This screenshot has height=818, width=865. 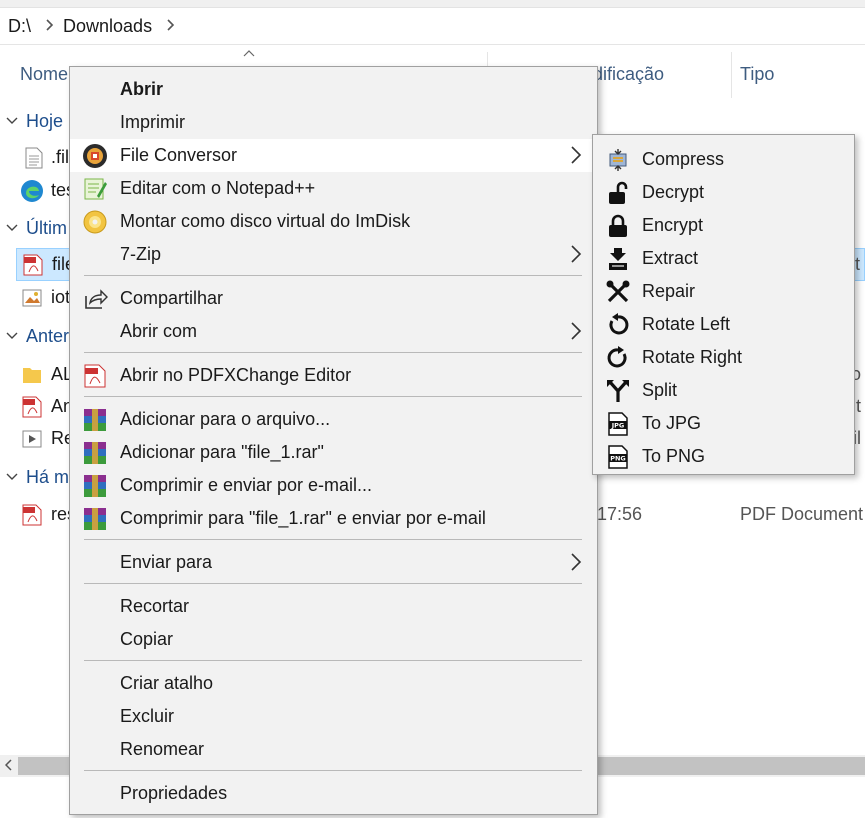 What do you see at coordinates (723, 324) in the screenshot?
I see `submenu-item-rotate-left: Rotate Left` at bounding box center [723, 324].